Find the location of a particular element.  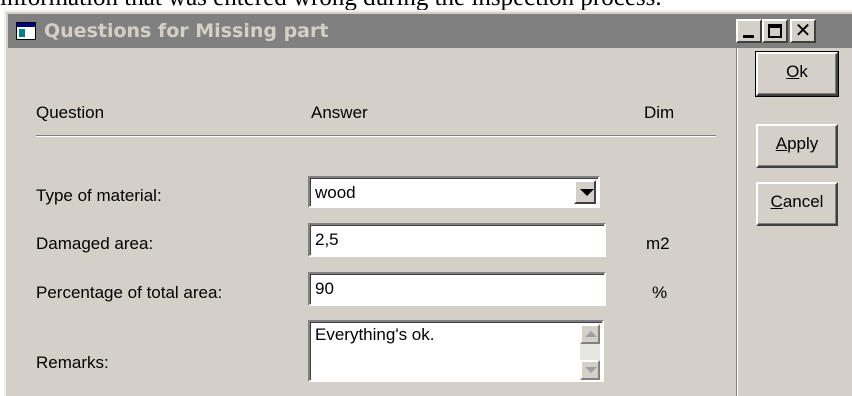

close-icon: ✕ is located at coordinates (803, 30).